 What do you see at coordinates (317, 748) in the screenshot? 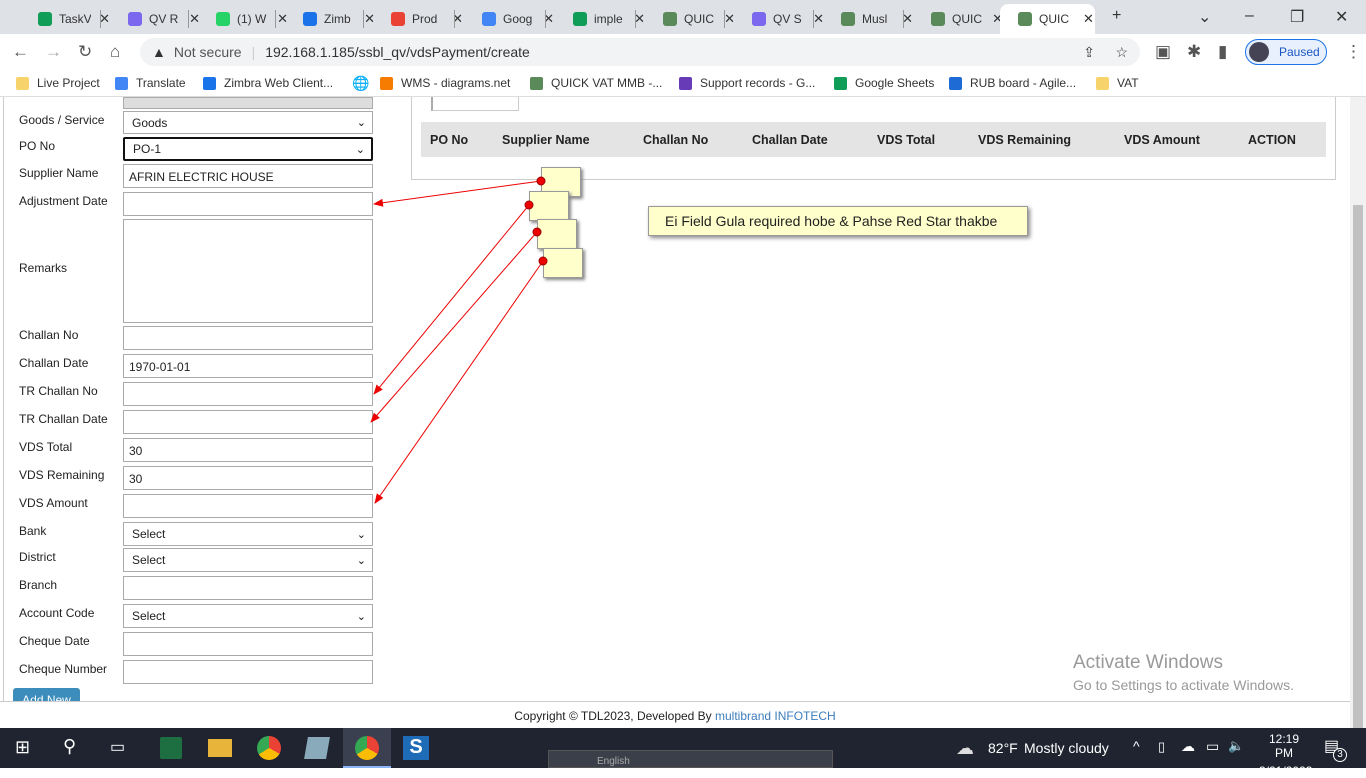
I see `app-icon` at bounding box center [317, 748].